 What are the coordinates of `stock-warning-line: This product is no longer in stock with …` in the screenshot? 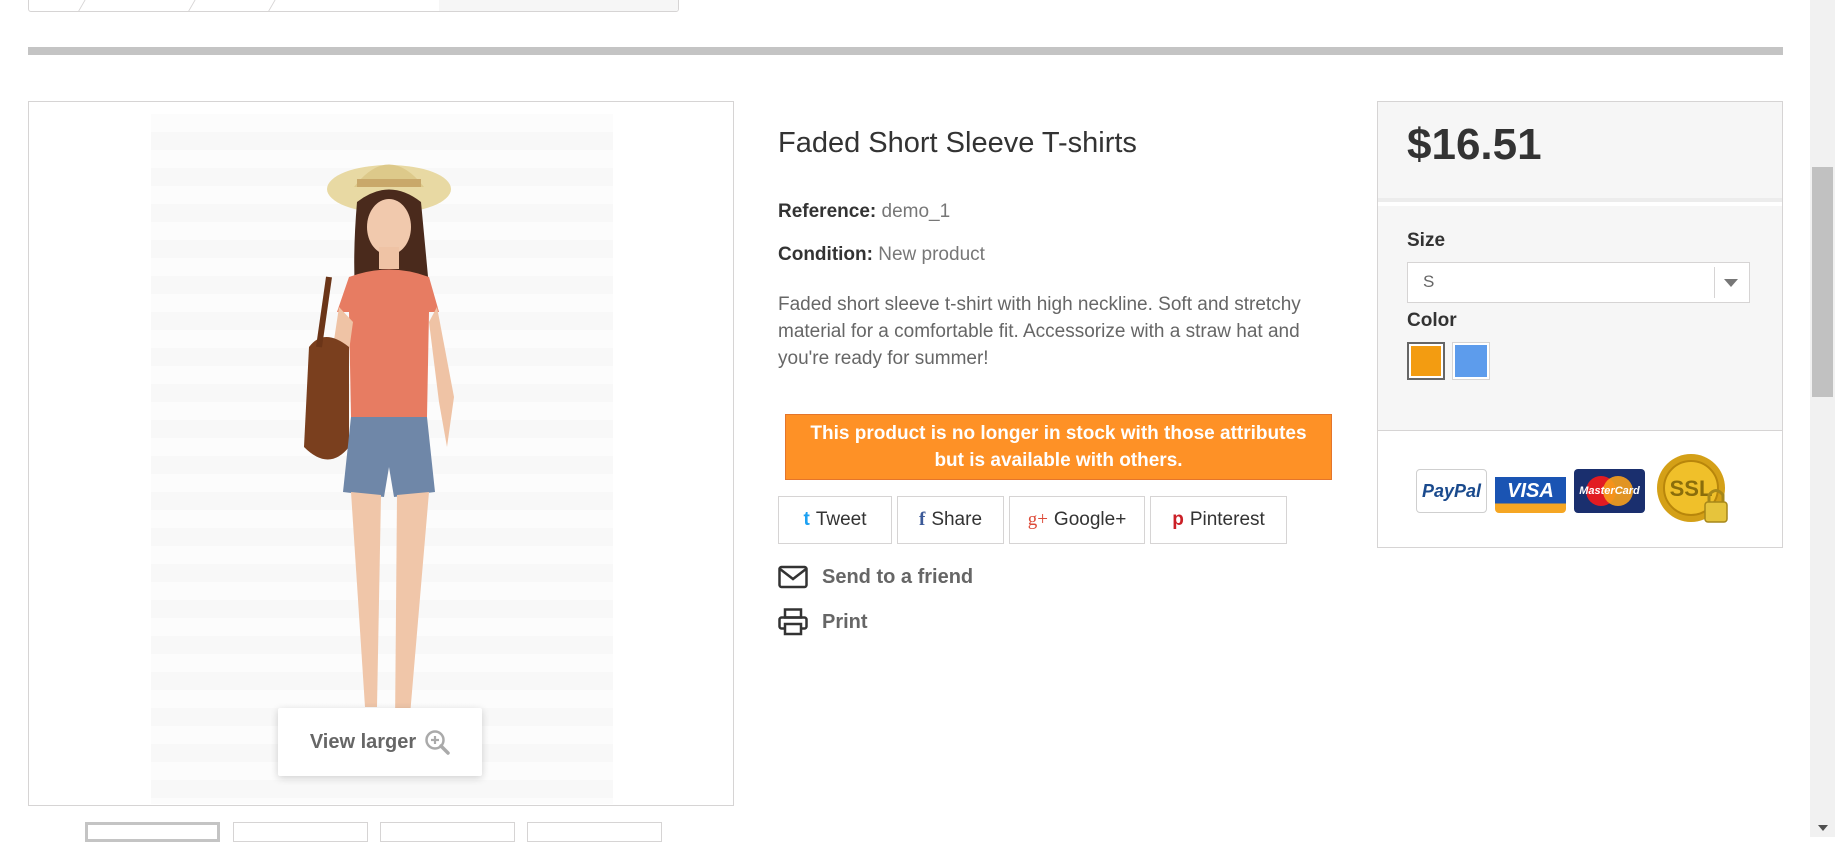 It's located at (1058, 433).